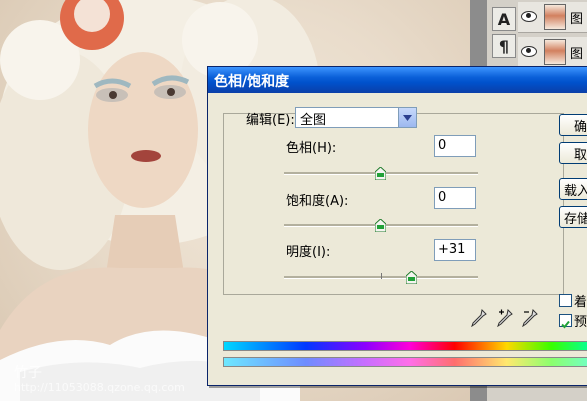 Image resolution: width=587 pixels, height=401 pixels. What do you see at coordinates (356, 117) in the screenshot?
I see `edit-dropdown: 全图` at bounding box center [356, 117].